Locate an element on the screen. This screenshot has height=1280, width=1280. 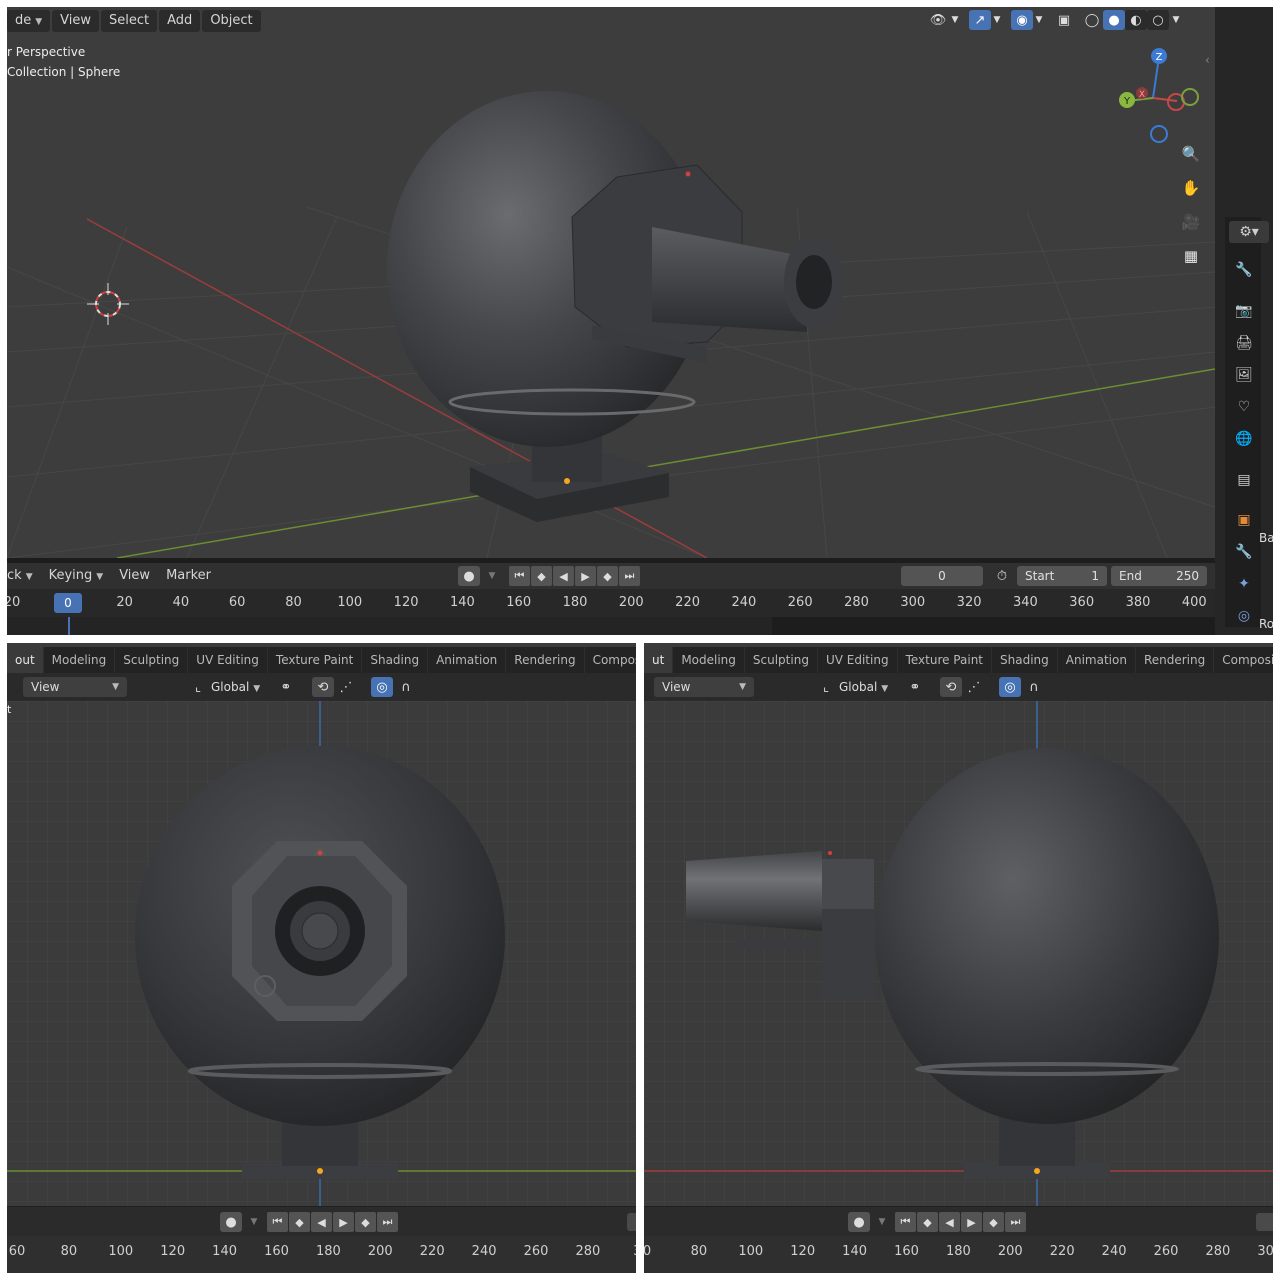
current-frame-field: 0 is located at coordinates (942, 576).